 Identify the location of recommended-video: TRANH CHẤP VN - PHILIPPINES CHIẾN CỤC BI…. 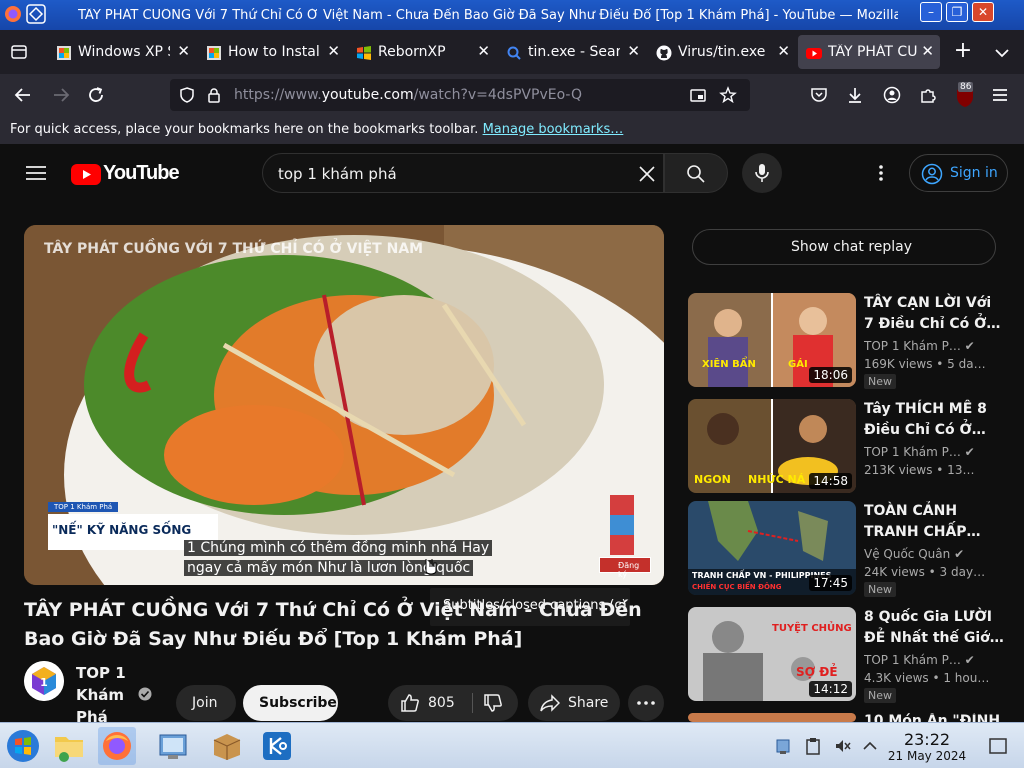
(856, 549).